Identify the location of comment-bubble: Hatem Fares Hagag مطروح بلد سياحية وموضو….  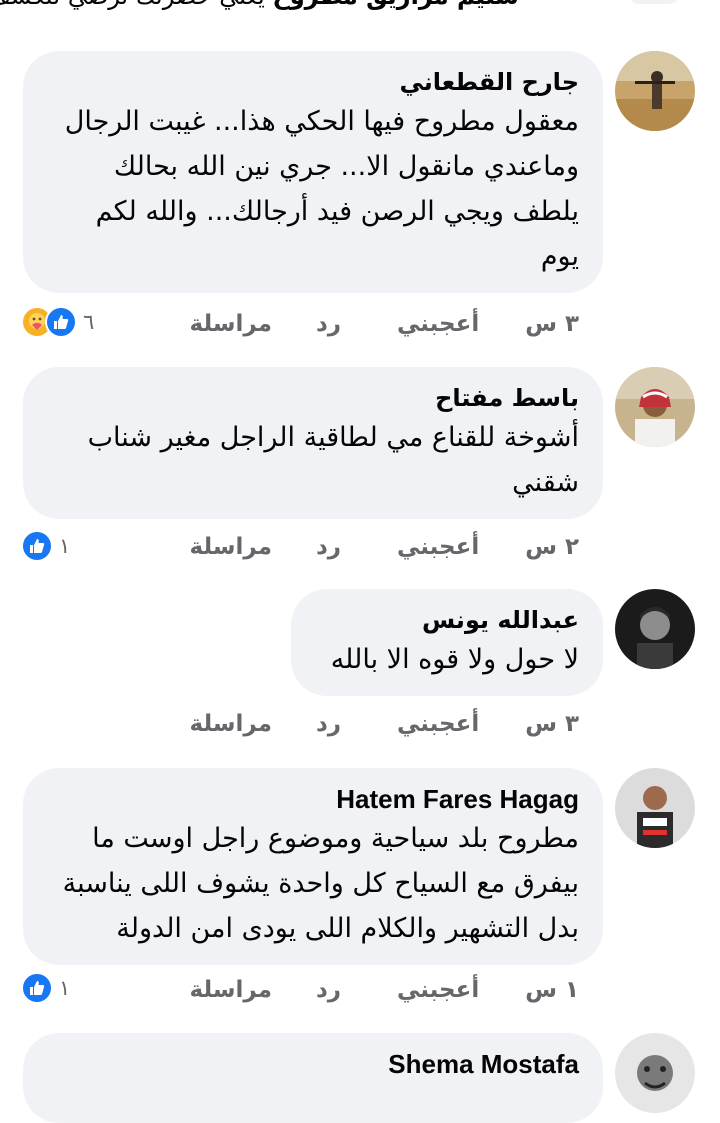
(314, 866).